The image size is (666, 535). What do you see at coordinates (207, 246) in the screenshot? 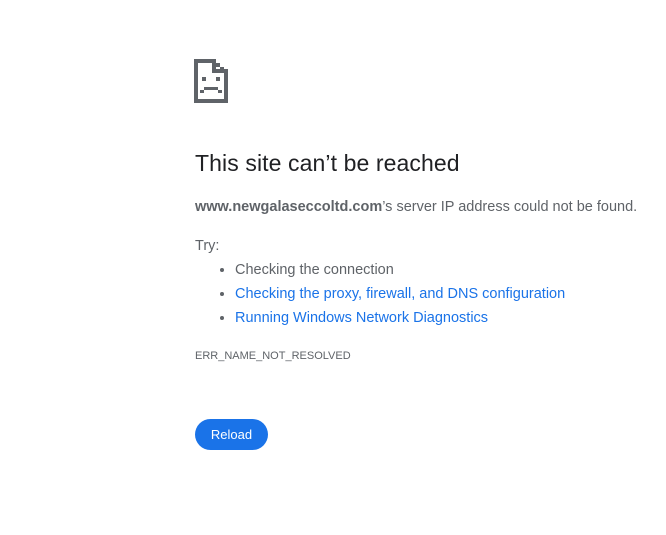
I see `try-label: Try:` at bounding box center [207, 246].